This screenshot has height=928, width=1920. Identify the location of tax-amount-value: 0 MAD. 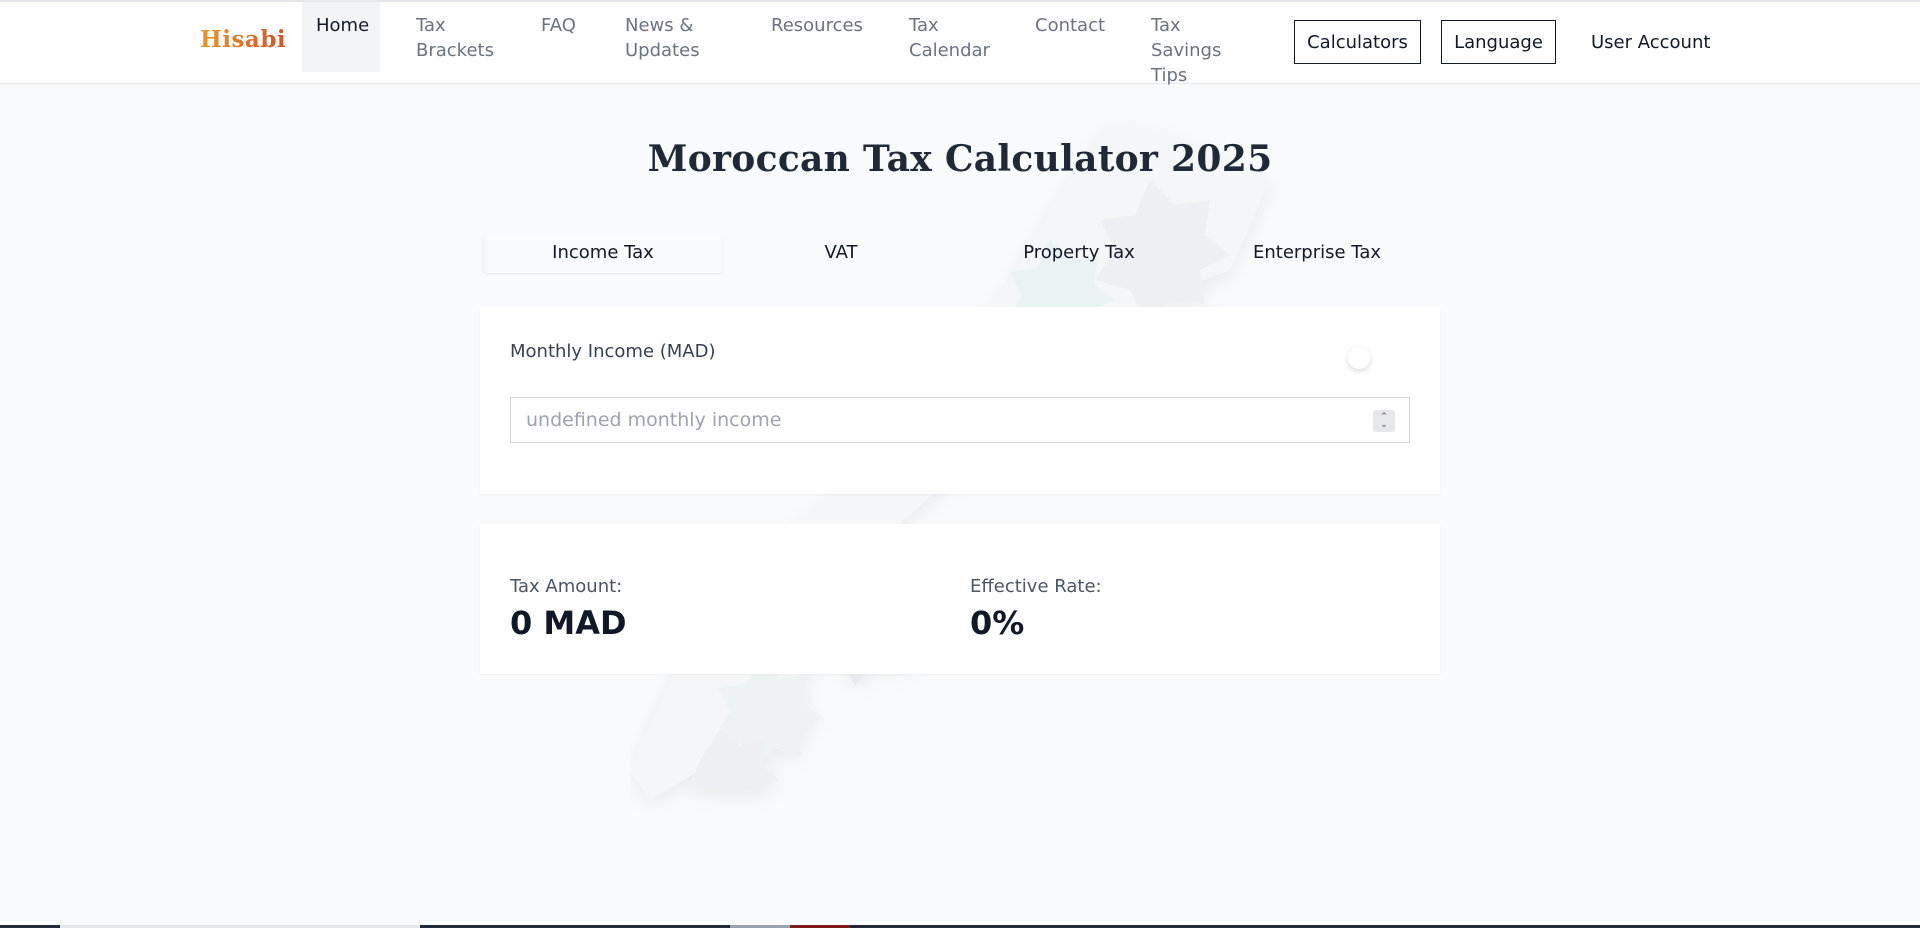
(568, 623).